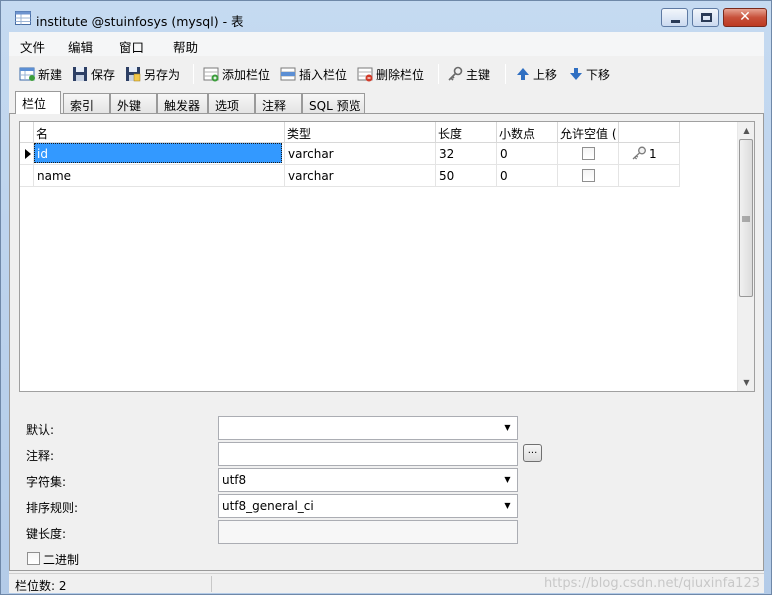  What do you see at coordinates (159, 132) in the screenshot?
I see `column-header-name: 名` at bounding box center [159, 132].